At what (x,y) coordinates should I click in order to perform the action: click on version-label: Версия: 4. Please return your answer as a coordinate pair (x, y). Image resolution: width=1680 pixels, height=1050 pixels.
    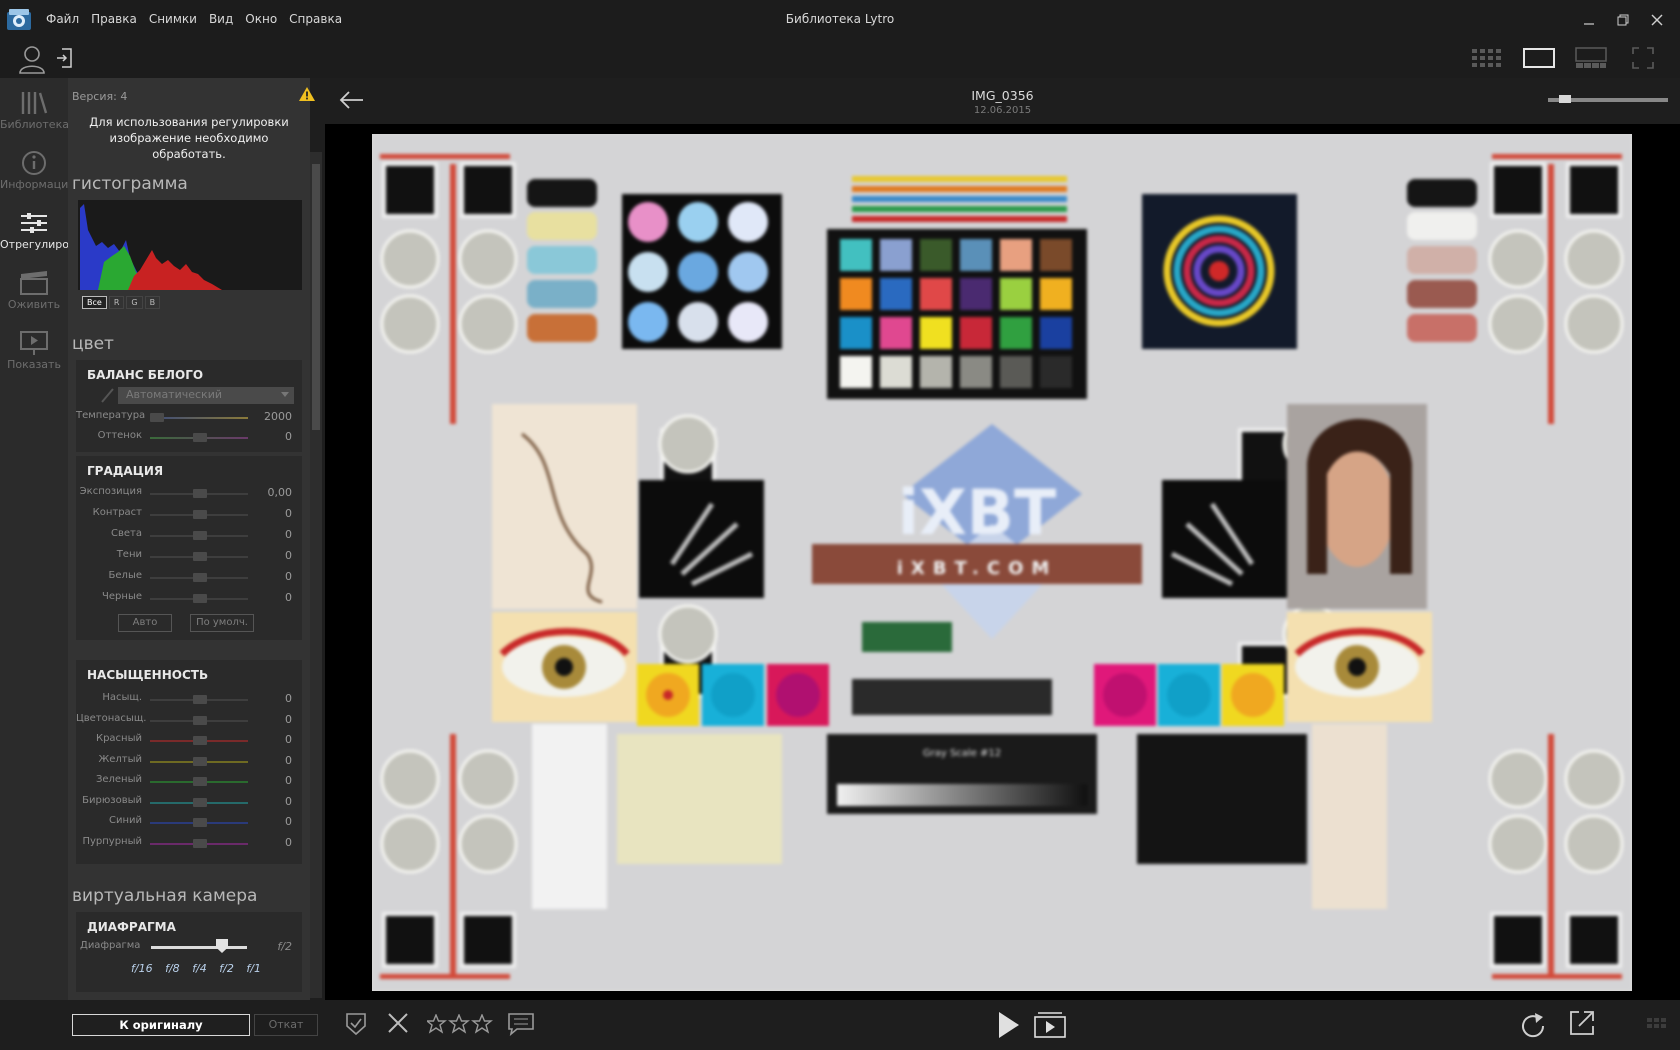
    Looking at the image, I should click on (100, 96).